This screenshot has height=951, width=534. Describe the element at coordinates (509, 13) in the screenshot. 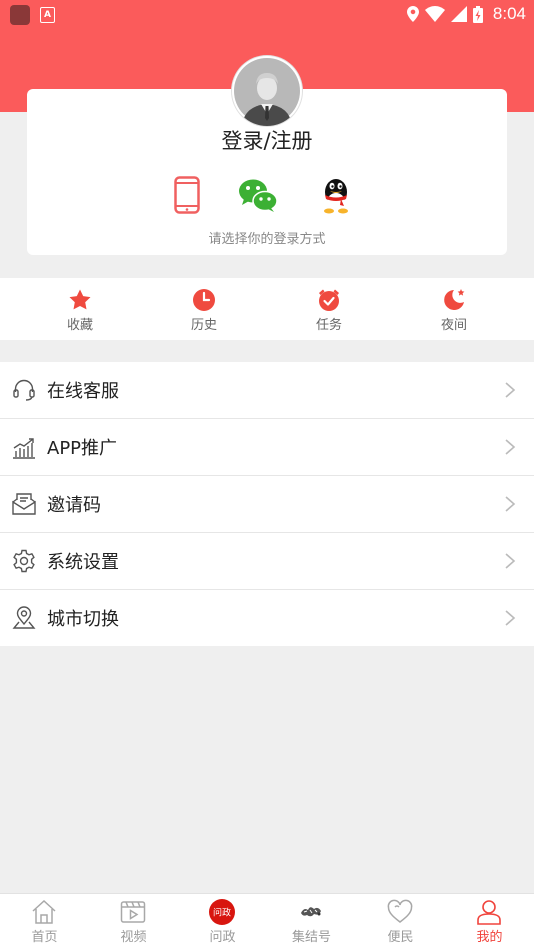

I see `status-time: 8:04` at that location.